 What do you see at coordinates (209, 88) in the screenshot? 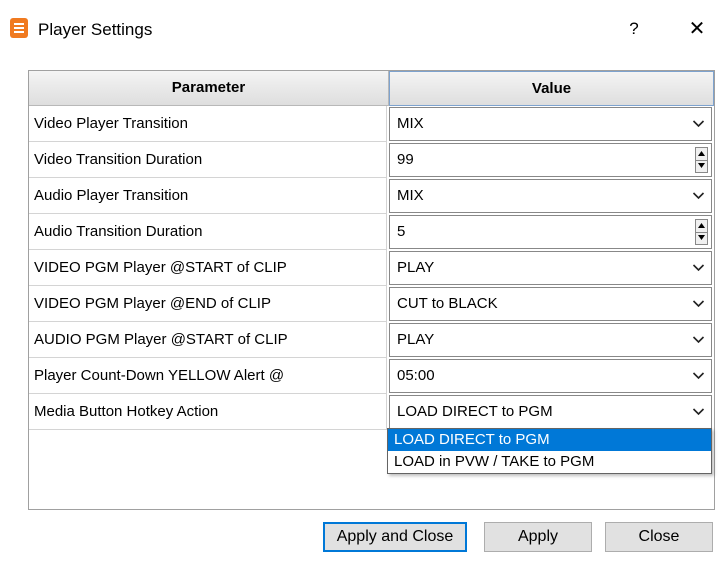
I see `column-header-parameter: Parameter` at bounding box center [209, 88].